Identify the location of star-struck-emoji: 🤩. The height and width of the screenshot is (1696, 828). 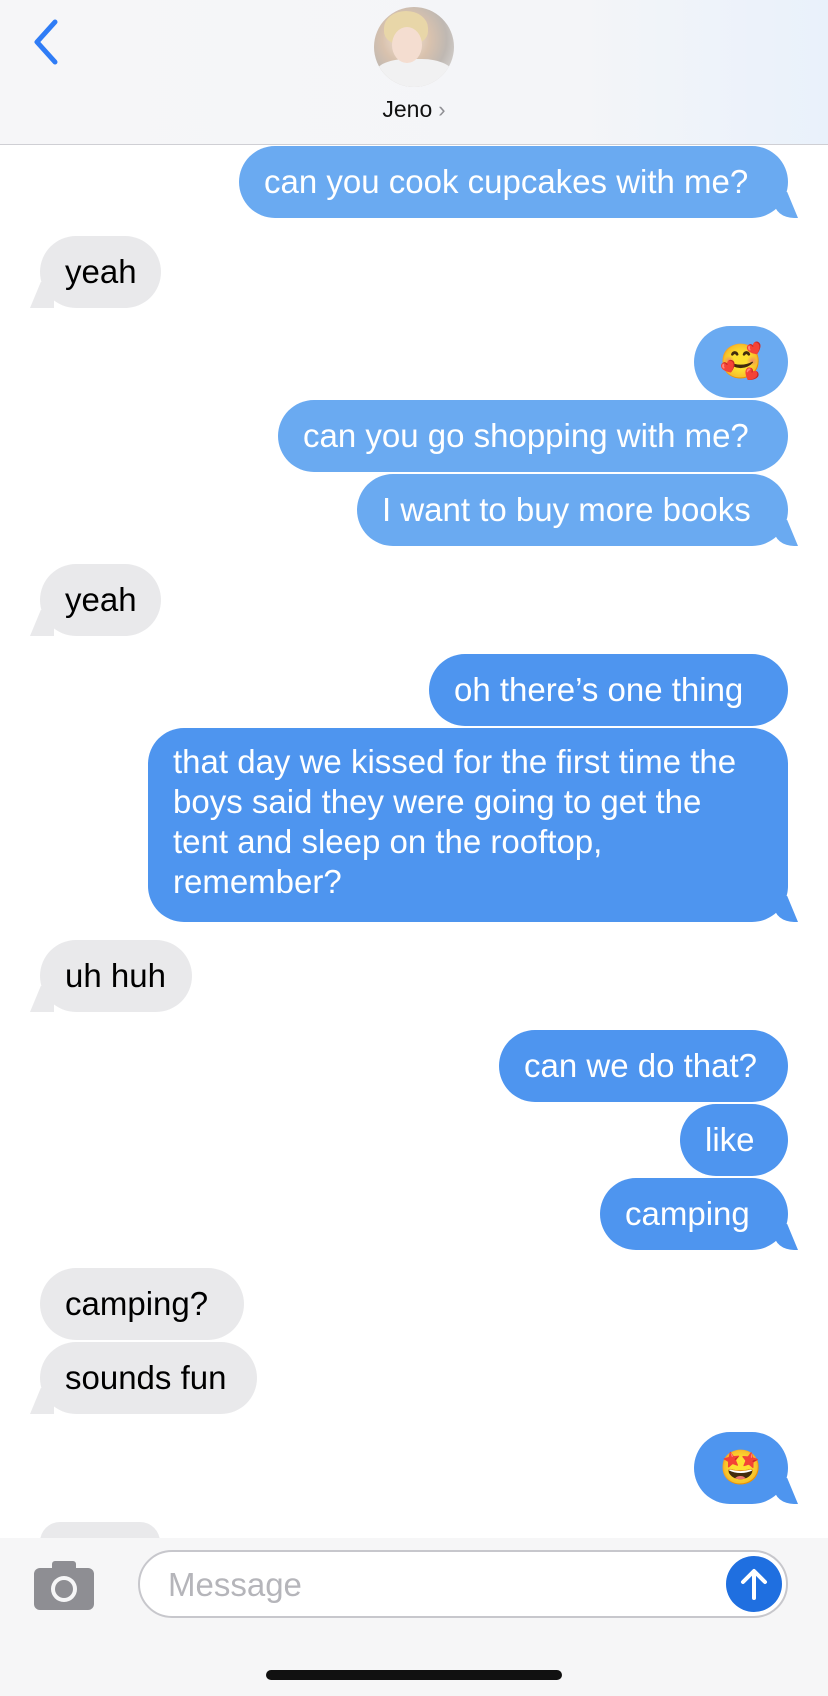
(741, 1468).